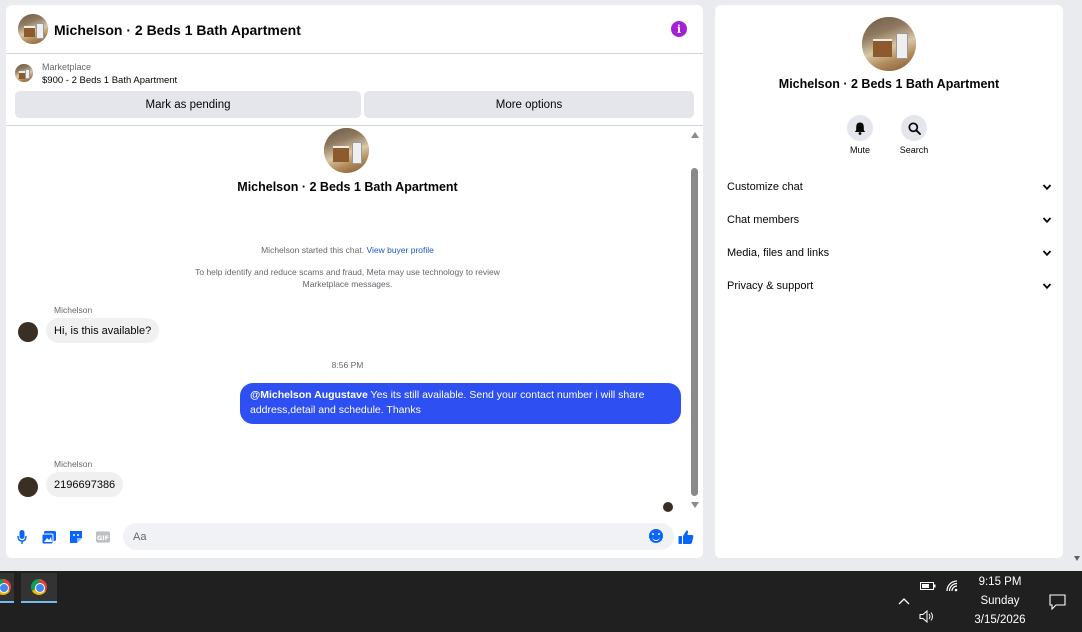 The width and height of the screenshot is (1082, 632). Describe the element at coordinates (1000, 601) in the screenshot. I see `clock-day: Sunday` at that location.